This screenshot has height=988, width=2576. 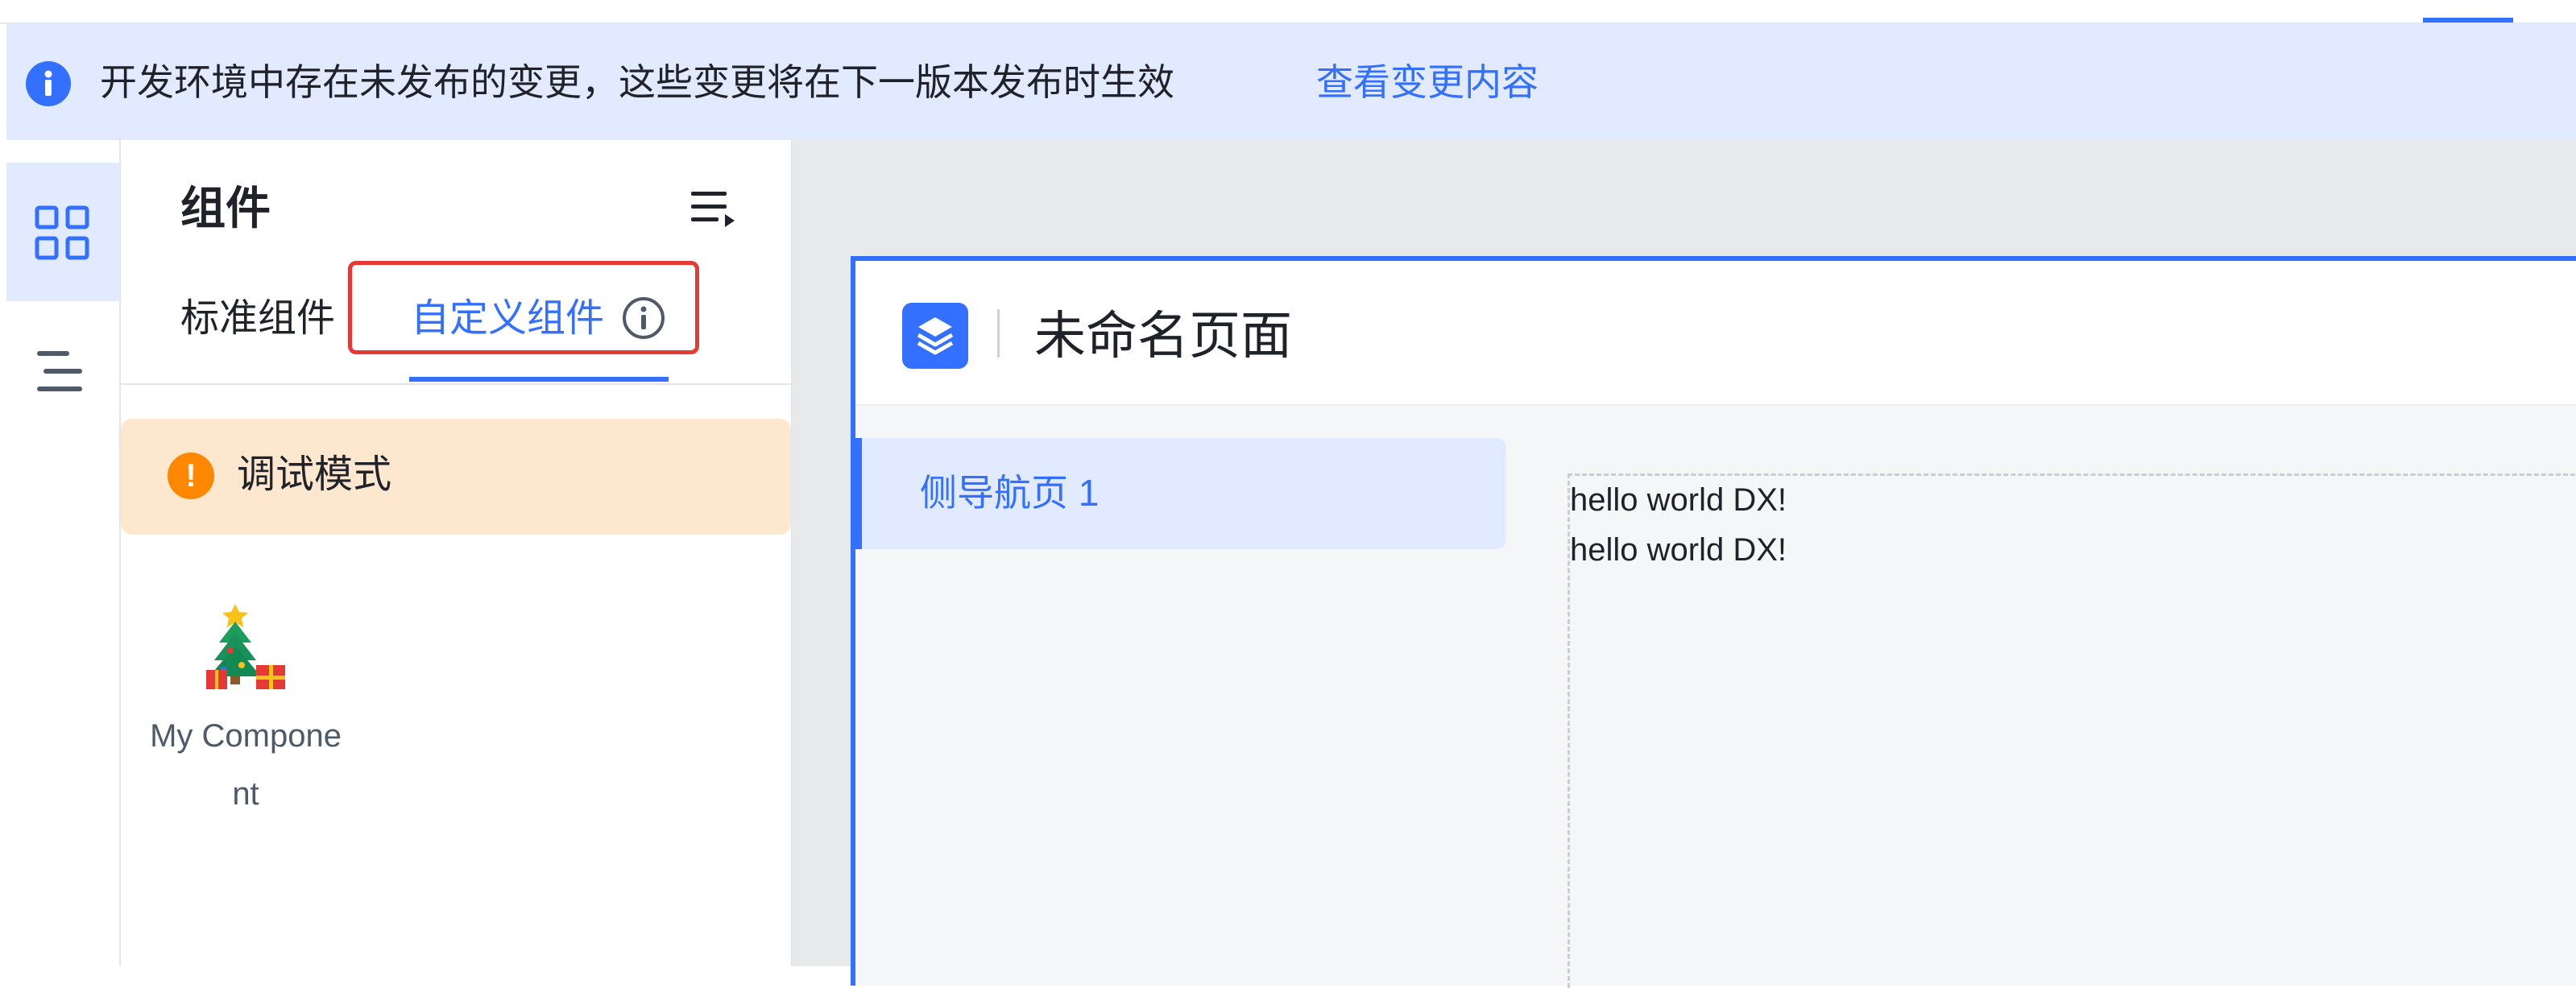 I want to click on view-changes-link: 查看变更内容, so click(x=1427, y=82).